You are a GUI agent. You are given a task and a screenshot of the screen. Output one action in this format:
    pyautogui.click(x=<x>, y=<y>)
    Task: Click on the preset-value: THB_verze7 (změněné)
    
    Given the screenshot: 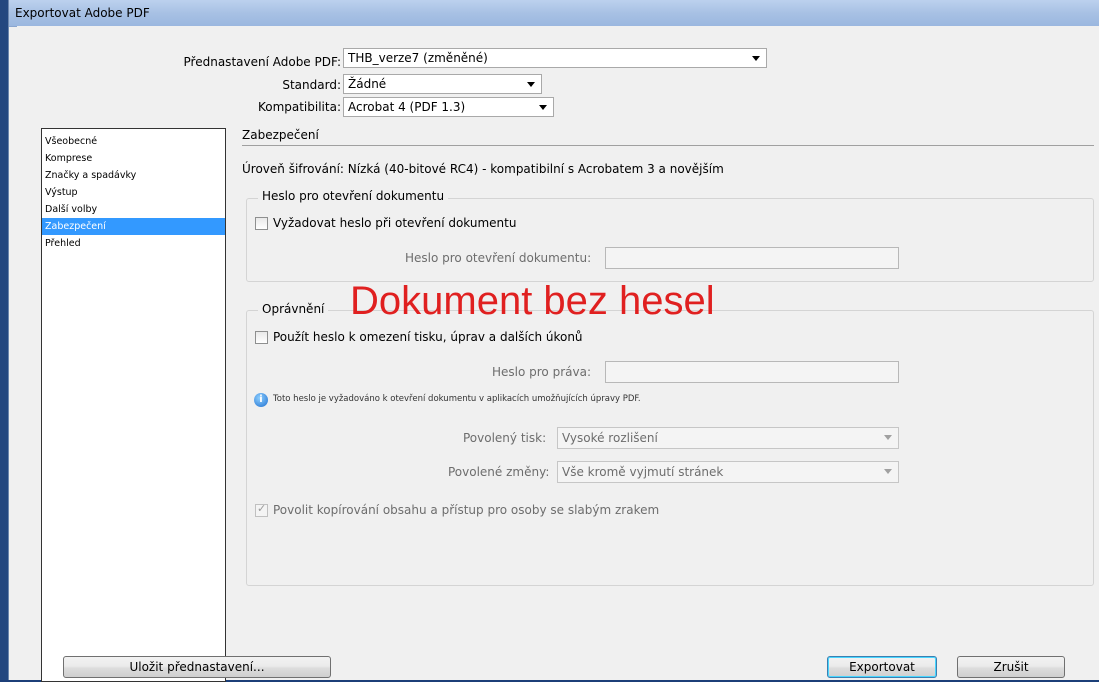 What is the action you would take?
    pyautogui.click(x=418, y=58)
    